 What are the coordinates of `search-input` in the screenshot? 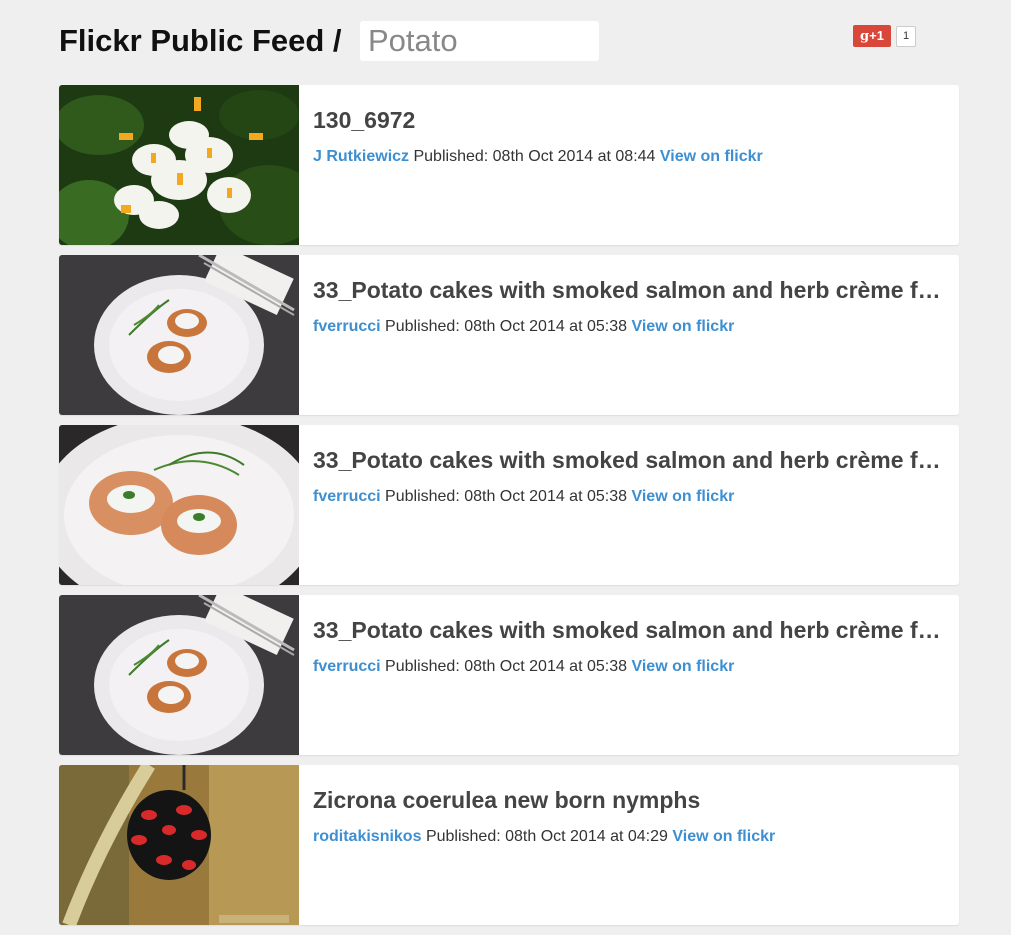 It's located at (479, 41).